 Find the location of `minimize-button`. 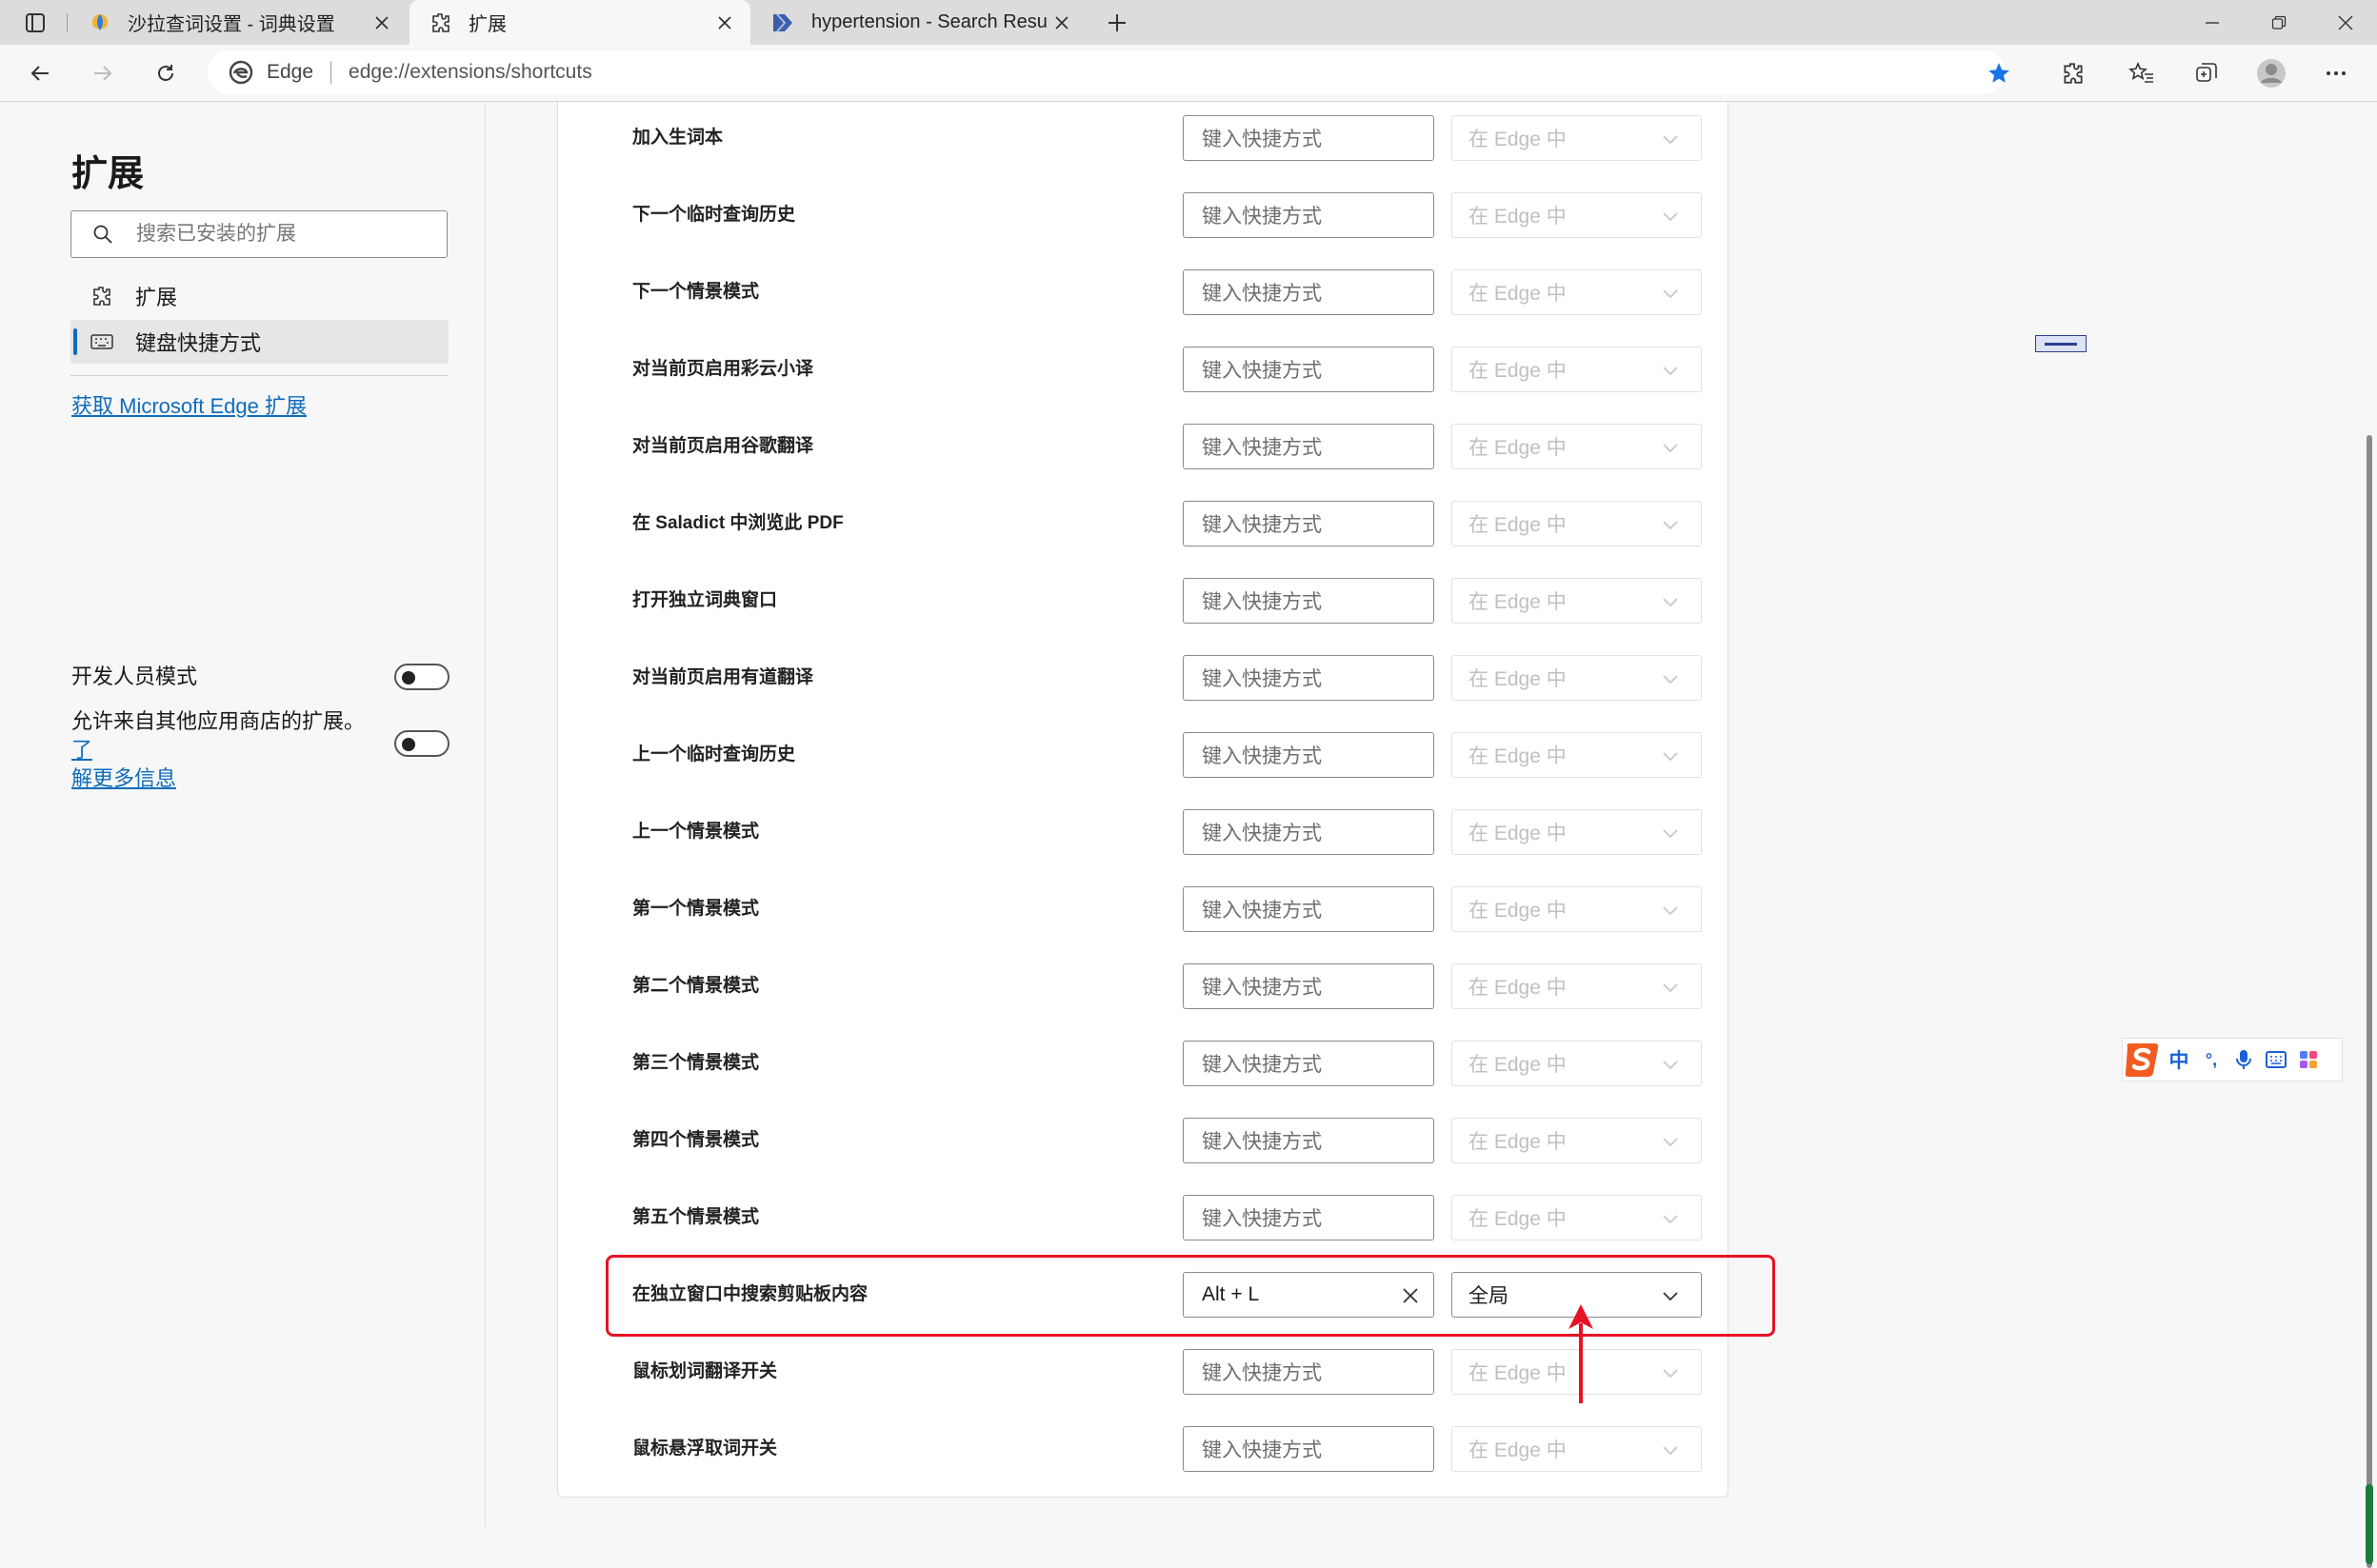

minimize-button is located at coordinates (2212, 23).